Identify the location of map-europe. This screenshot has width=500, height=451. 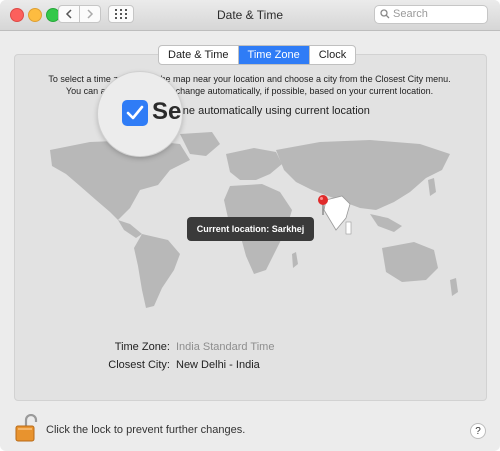
(254, 164).